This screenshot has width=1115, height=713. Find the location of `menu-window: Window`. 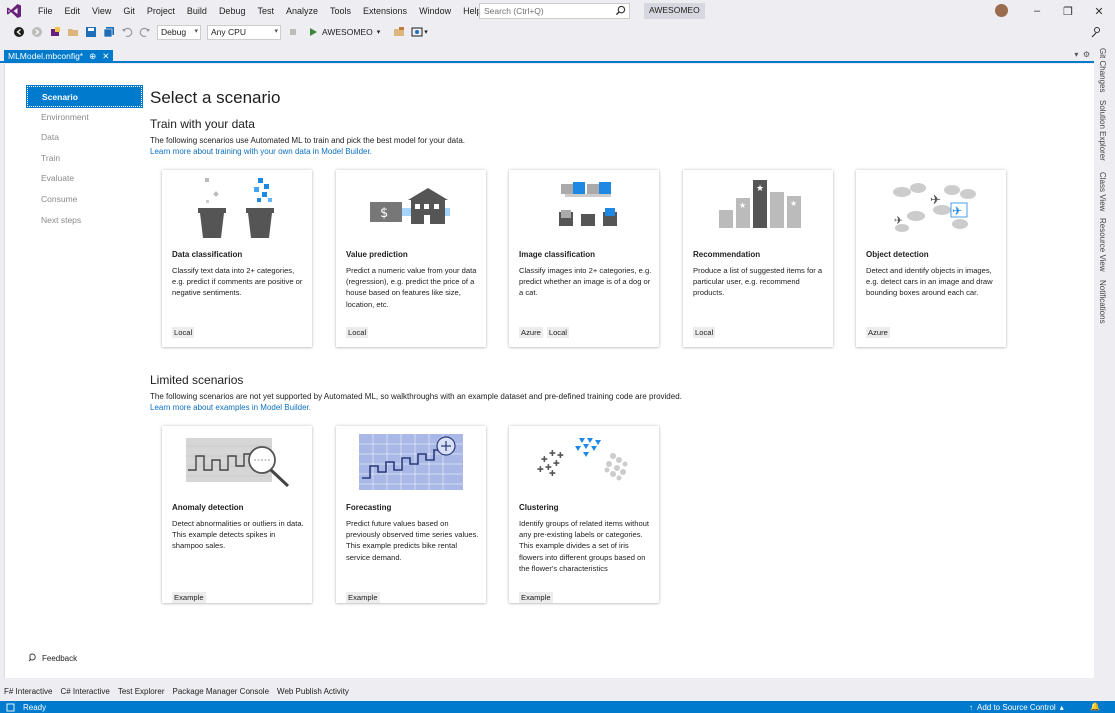

menu-window: Window is located at coordinates (435, 11).